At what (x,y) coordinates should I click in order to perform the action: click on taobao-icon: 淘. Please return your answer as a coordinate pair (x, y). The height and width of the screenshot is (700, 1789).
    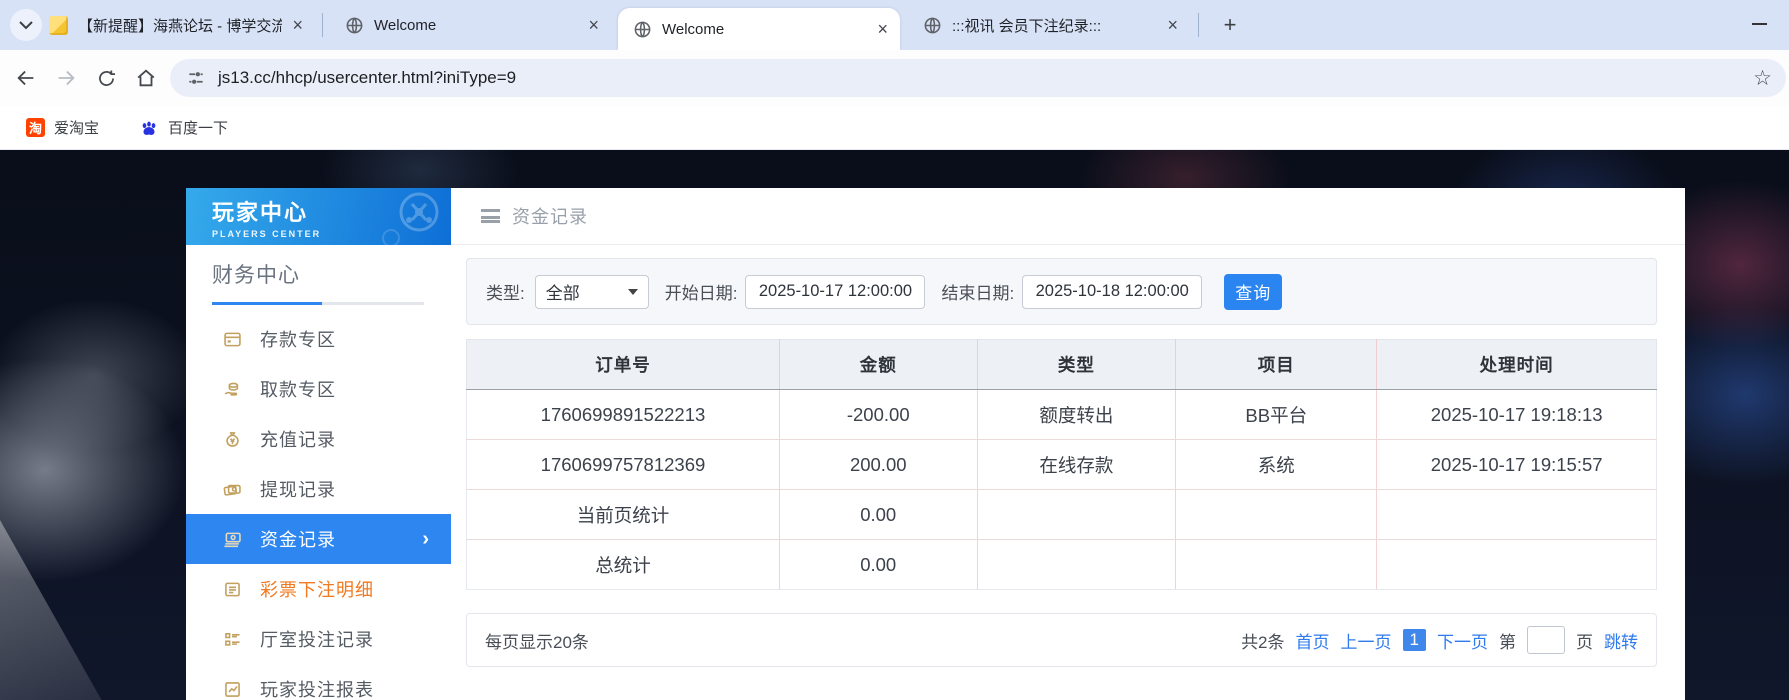
    Looking at the image, I should click on (35, 127).